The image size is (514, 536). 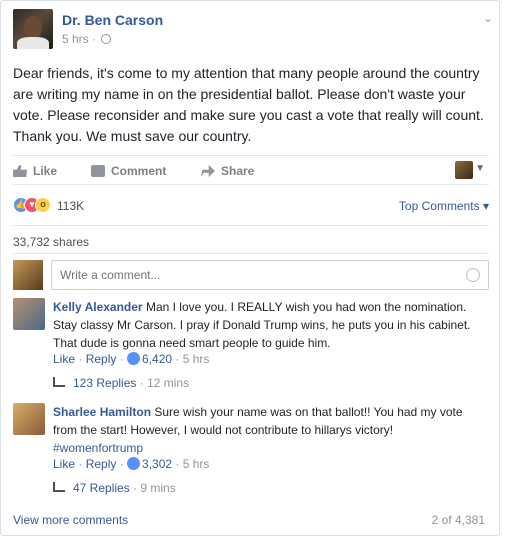 What do you see at coordinates (270, 275) in the screenshot?
I see `comment-input` at bounding box center [270, 275].